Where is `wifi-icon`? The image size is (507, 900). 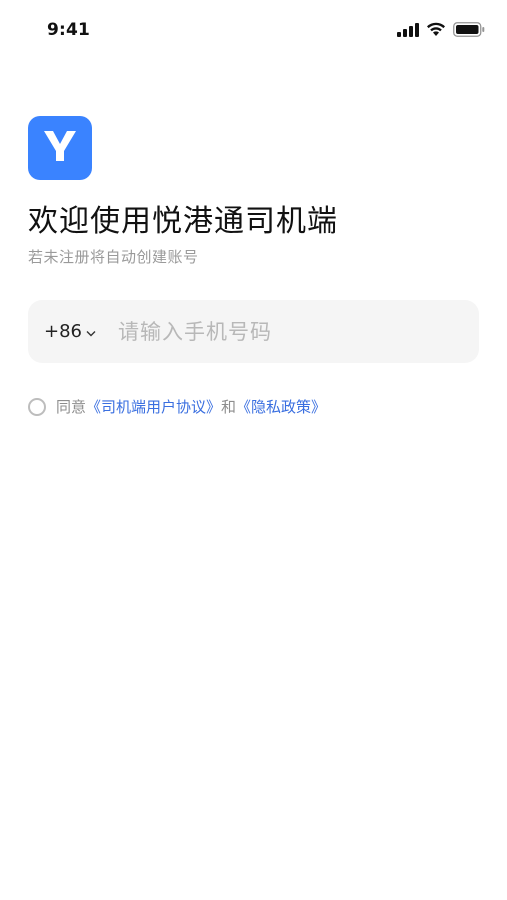
wifi-icon is located at coordinates (436, 29).